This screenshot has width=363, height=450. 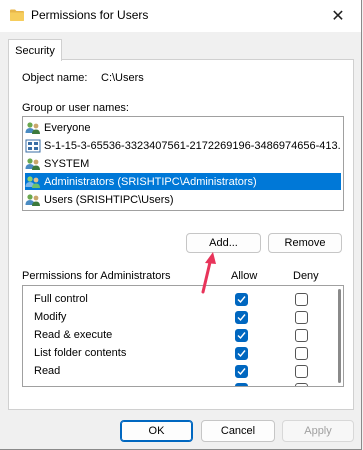 I want to click on permission-row: Read, so click(x=173, y=372).